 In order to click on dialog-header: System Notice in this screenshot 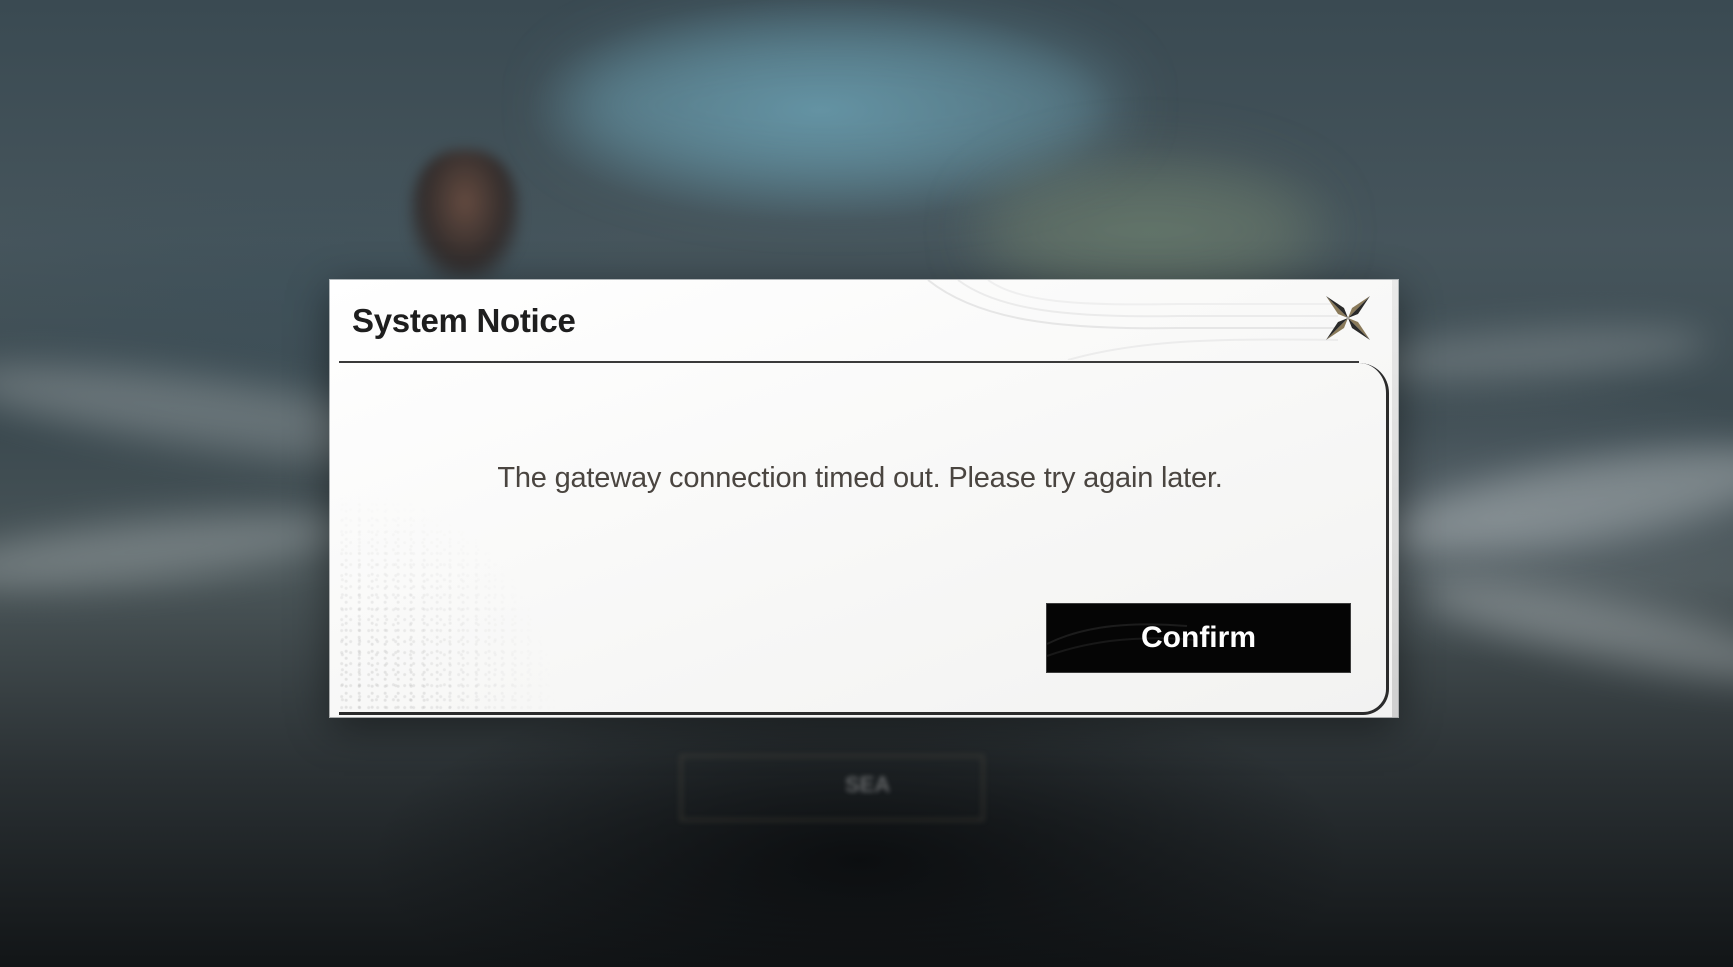, I will do `click(864, 321)`.